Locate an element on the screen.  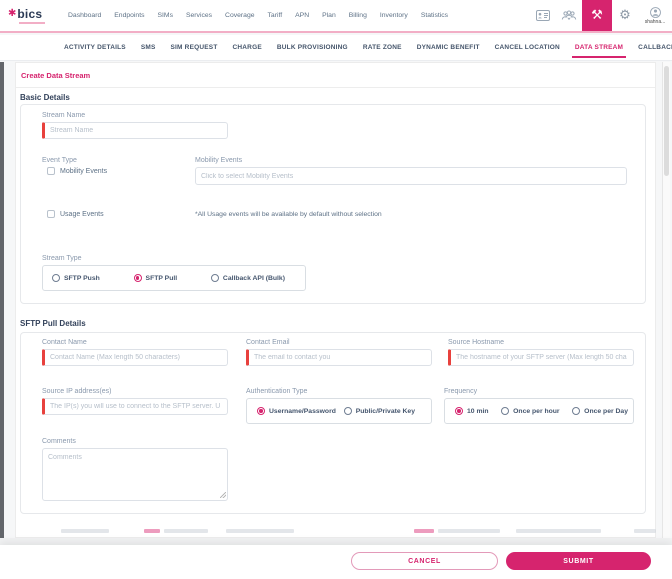
contact-email-field: Contact Email is located at coordinates (339, 352).